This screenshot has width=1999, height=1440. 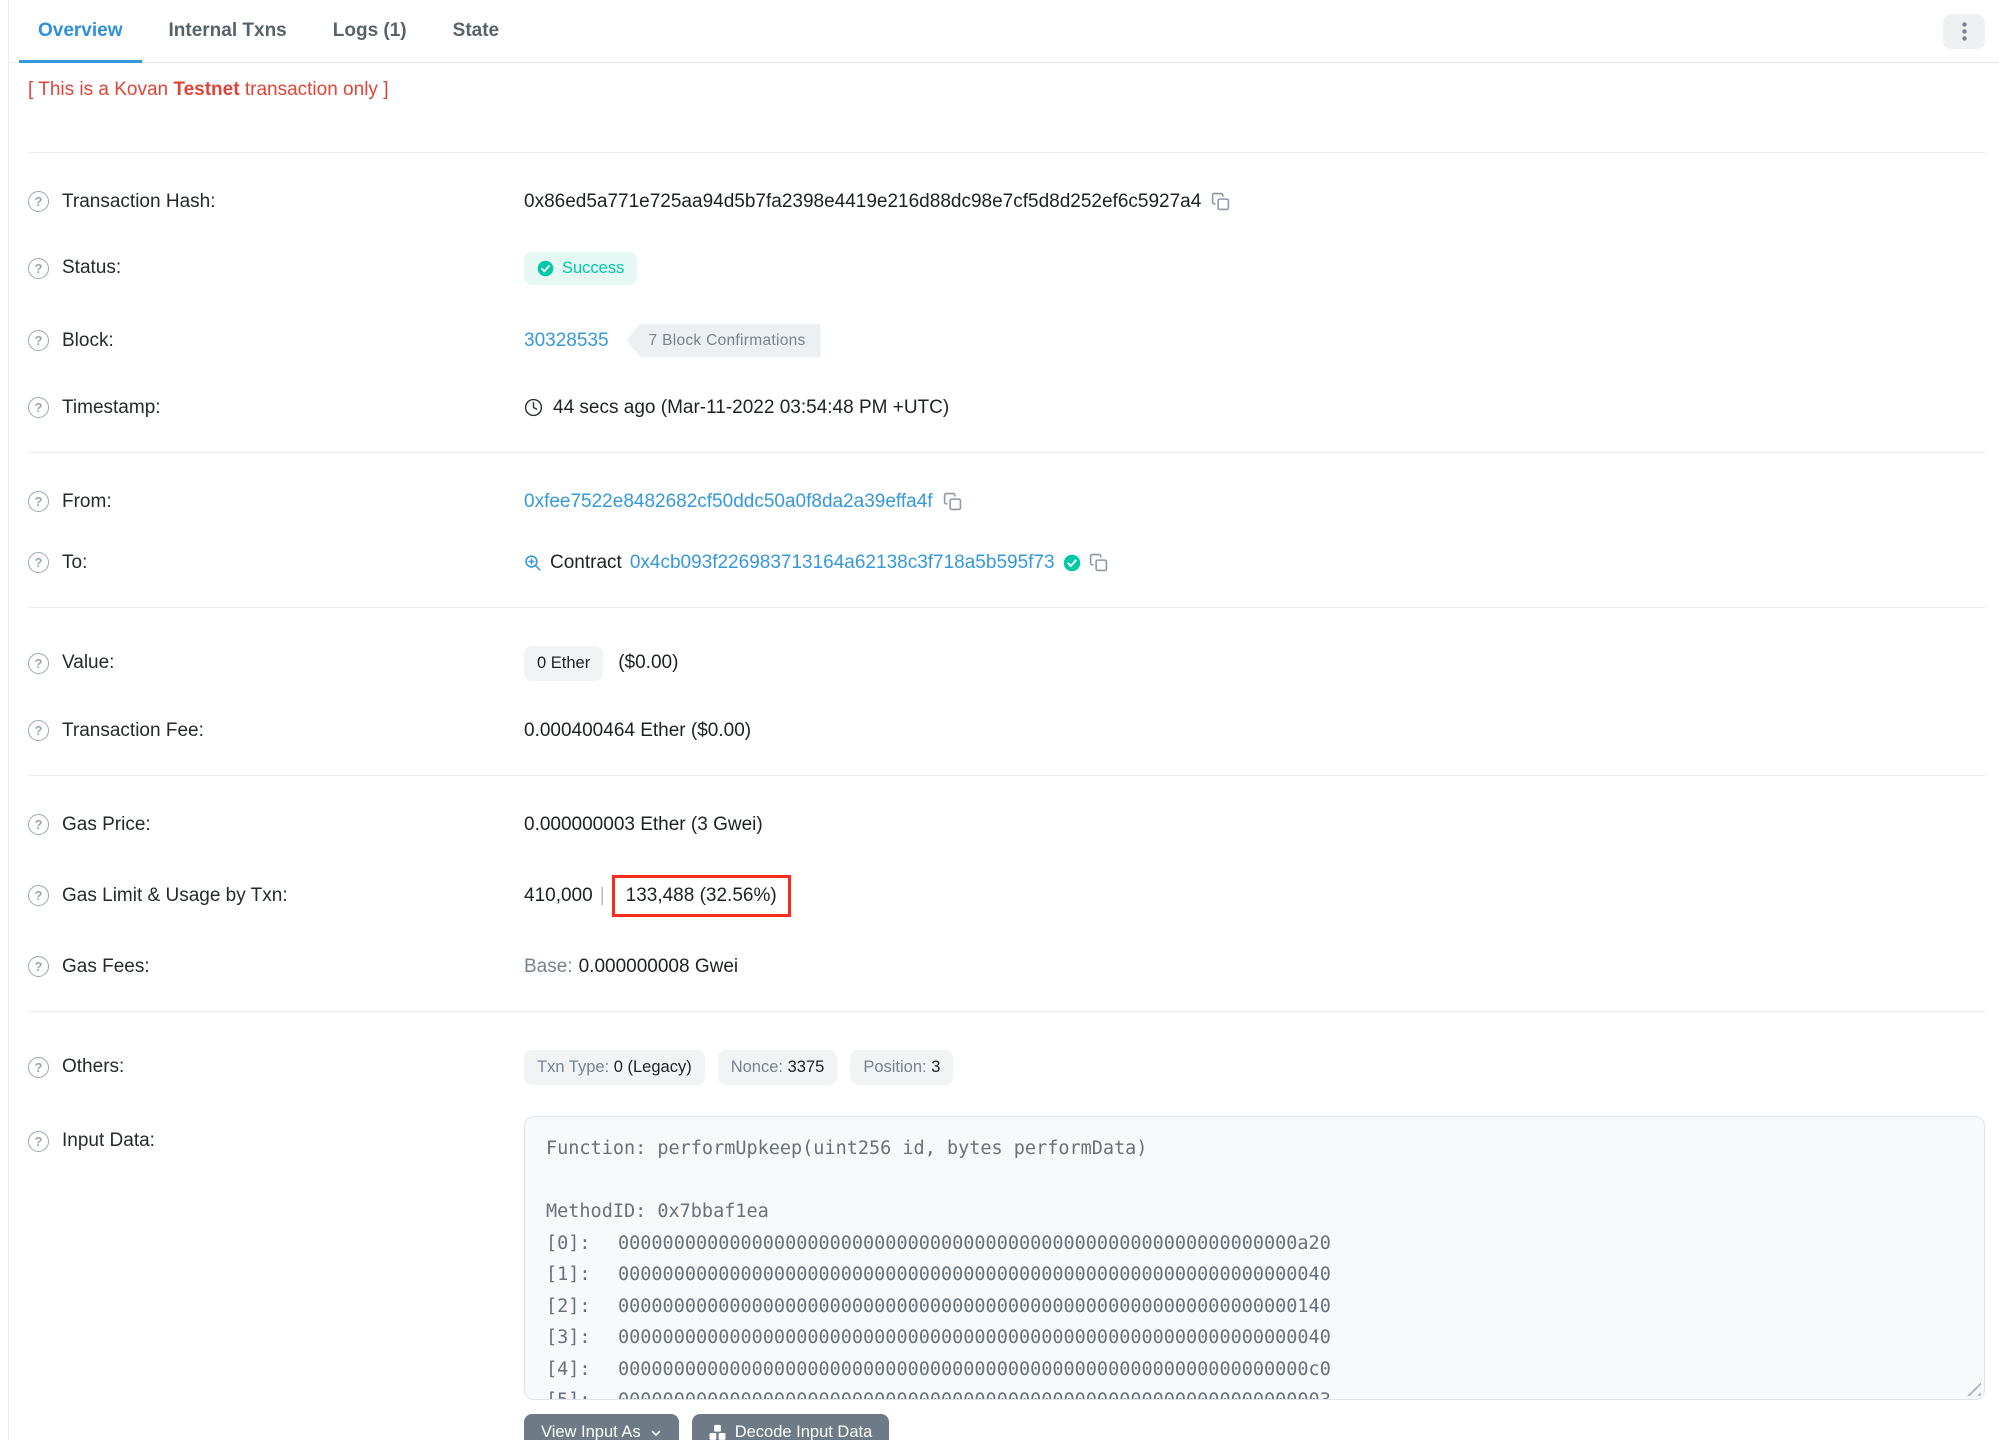 What do you see at coordinates (1220, 201) in the screenshot?
I see `copy-hash-button` at bounding box center [1220, 201].